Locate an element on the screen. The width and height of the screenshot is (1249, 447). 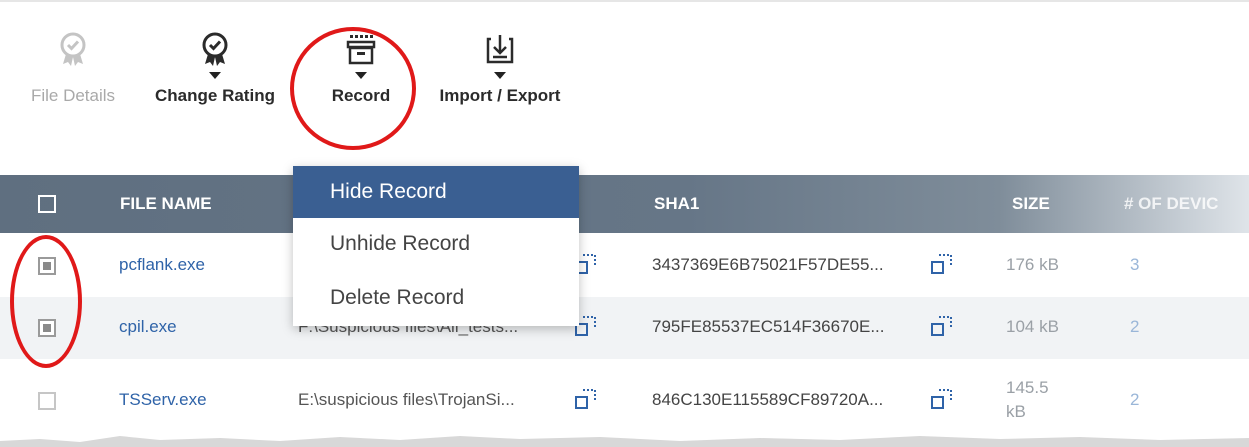
annotation-circle-record is located at coordinates (353, 88).